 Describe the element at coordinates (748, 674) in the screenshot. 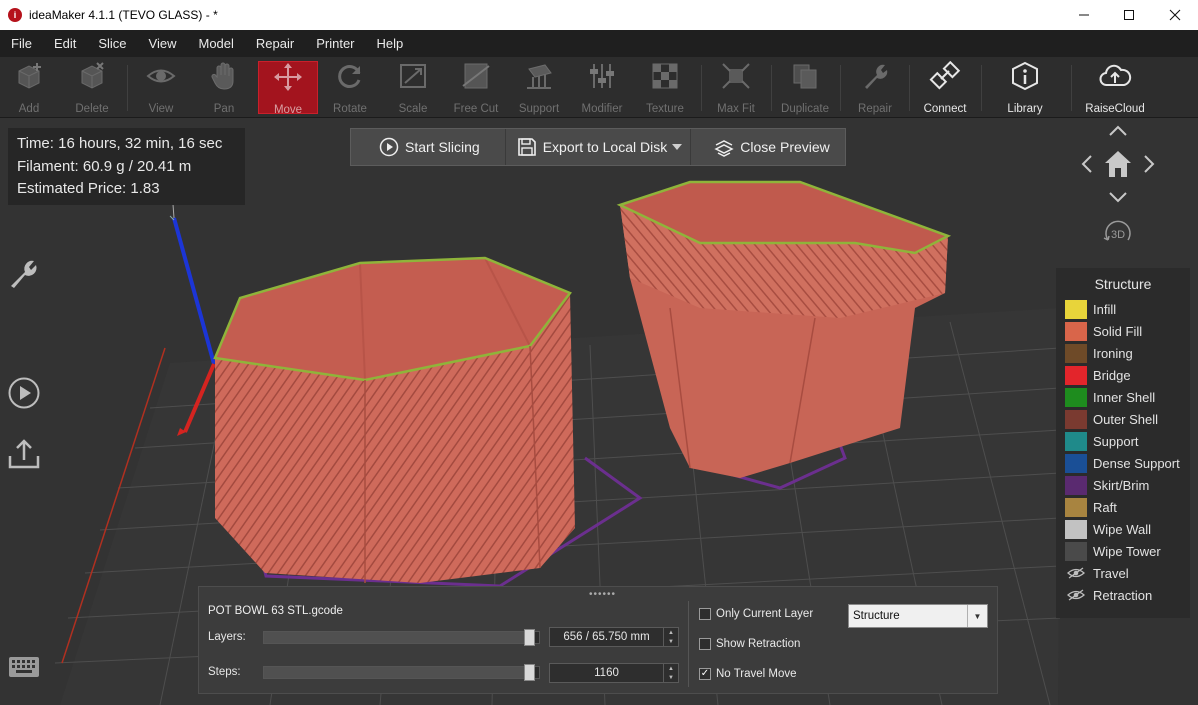

I see `no-travel-move-option: ✓ No Travel Move` at that location.